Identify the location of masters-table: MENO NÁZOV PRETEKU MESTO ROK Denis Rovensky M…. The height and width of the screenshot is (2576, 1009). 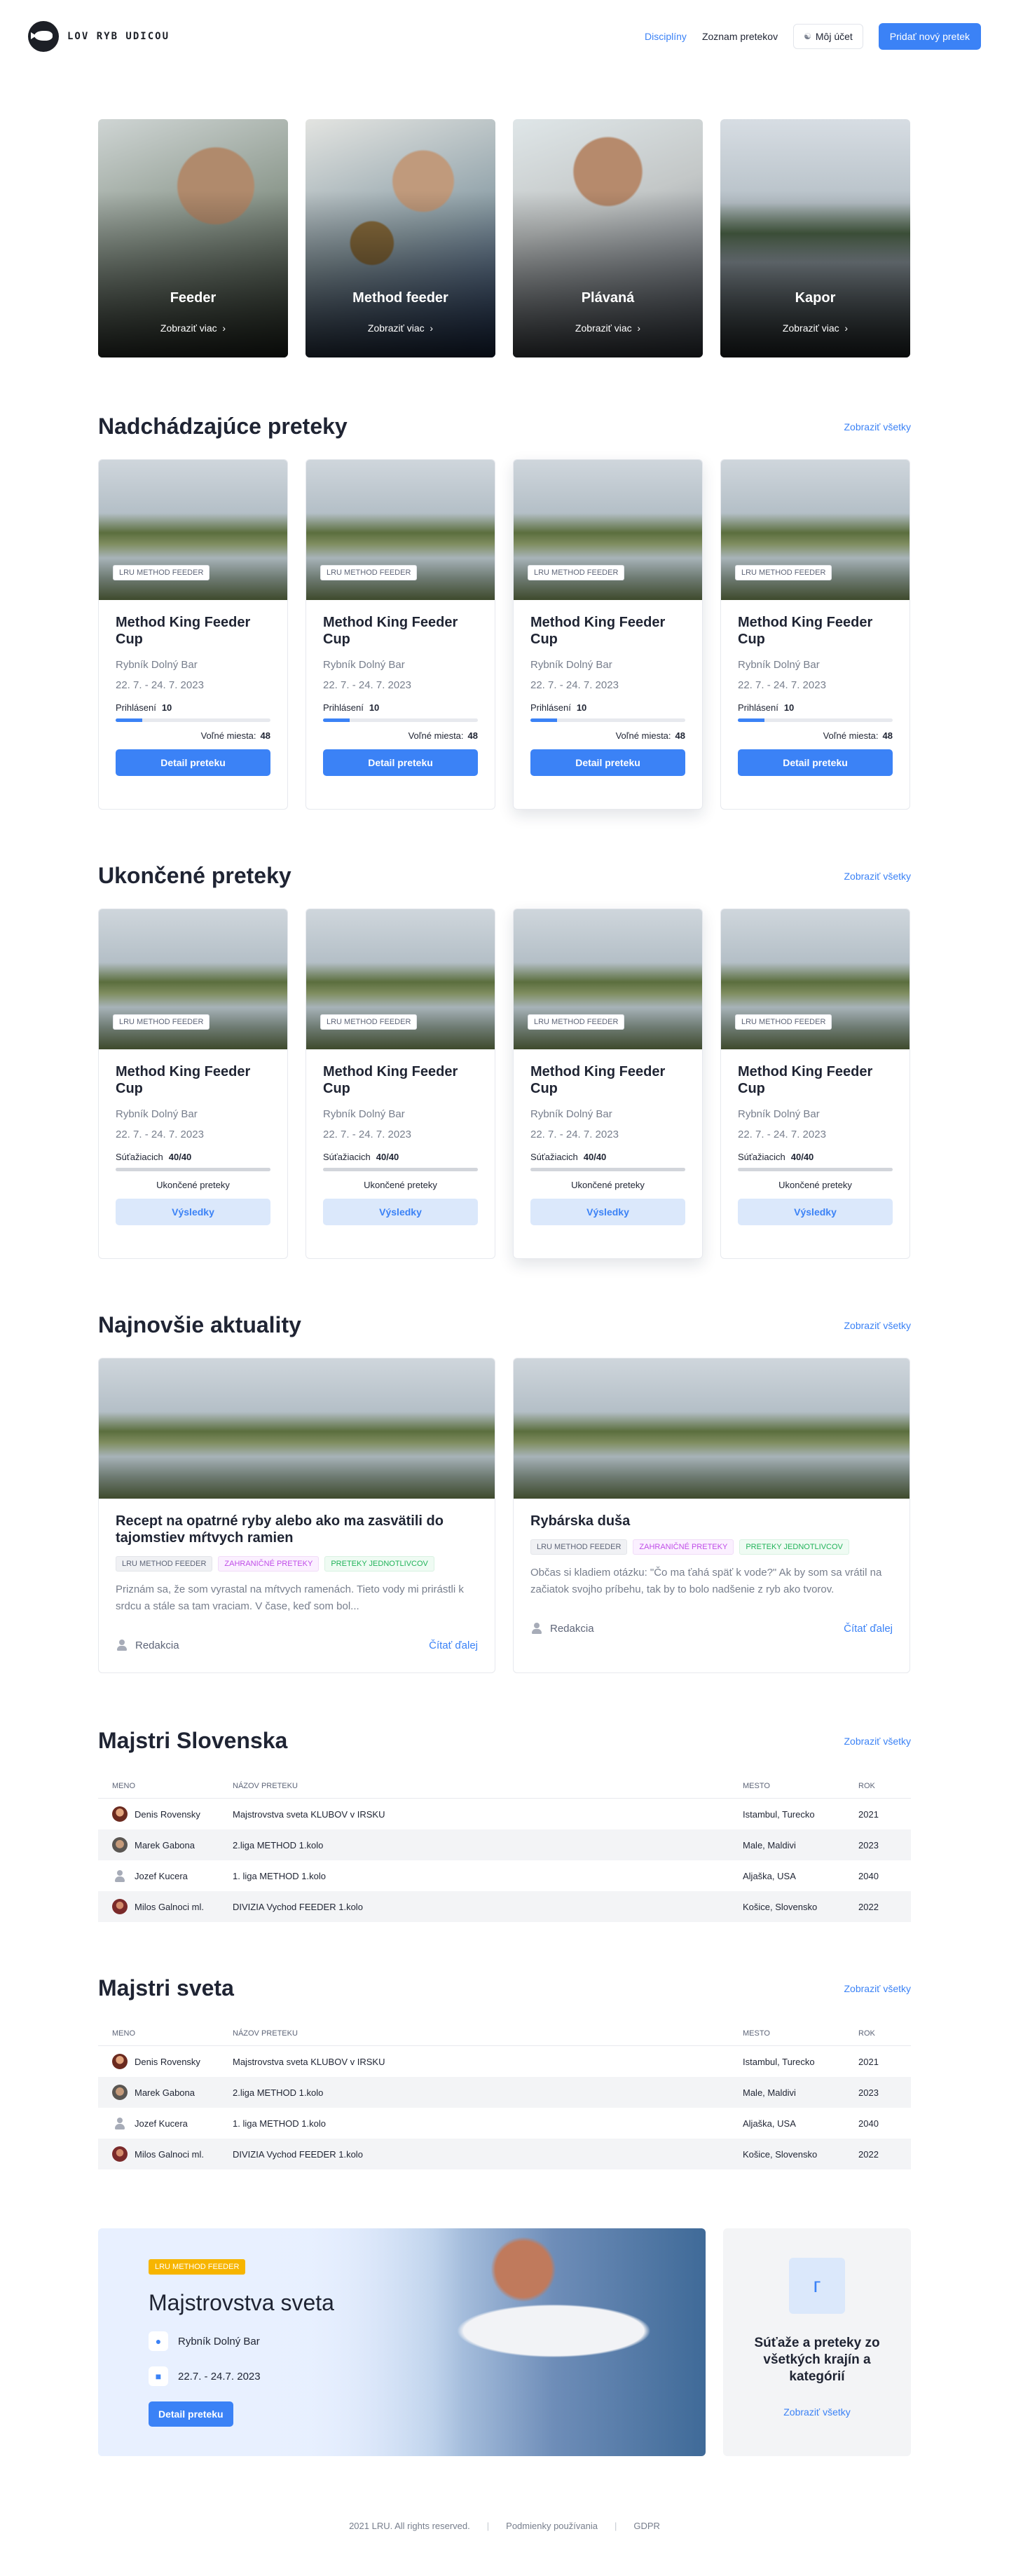
(504, 2095).